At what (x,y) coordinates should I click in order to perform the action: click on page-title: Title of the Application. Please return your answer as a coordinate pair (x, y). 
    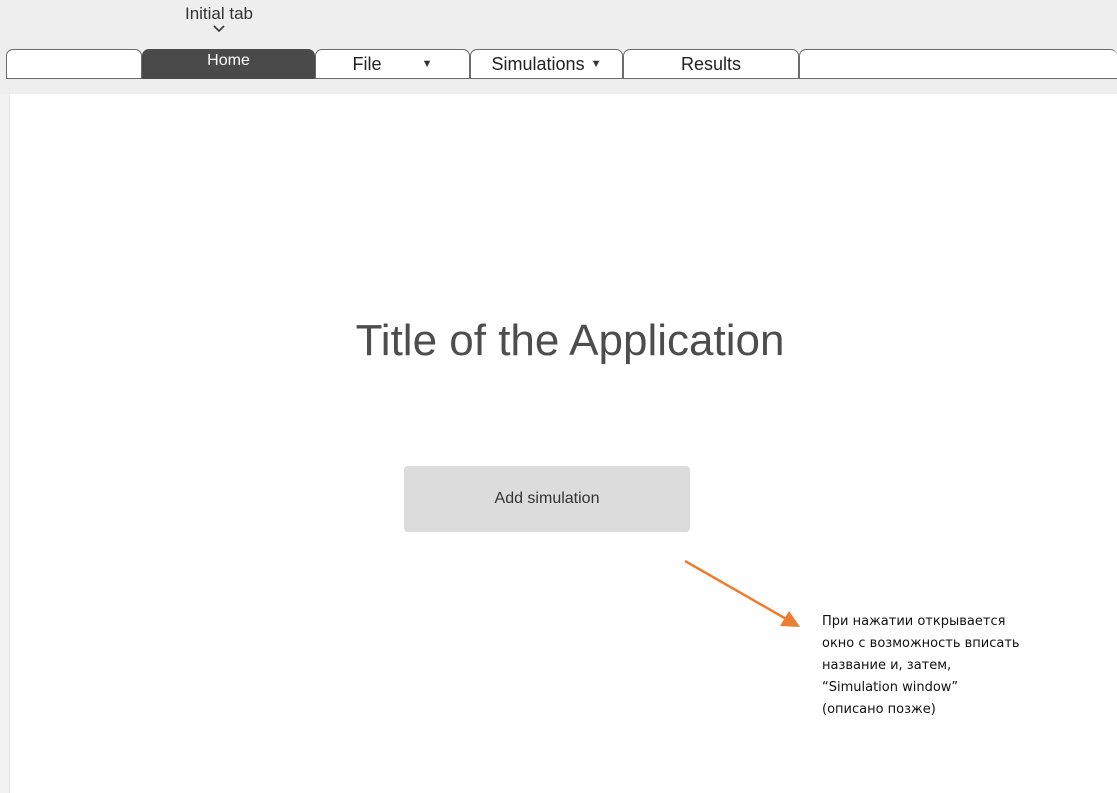
    Looking at the image, I should click on (570, 340).